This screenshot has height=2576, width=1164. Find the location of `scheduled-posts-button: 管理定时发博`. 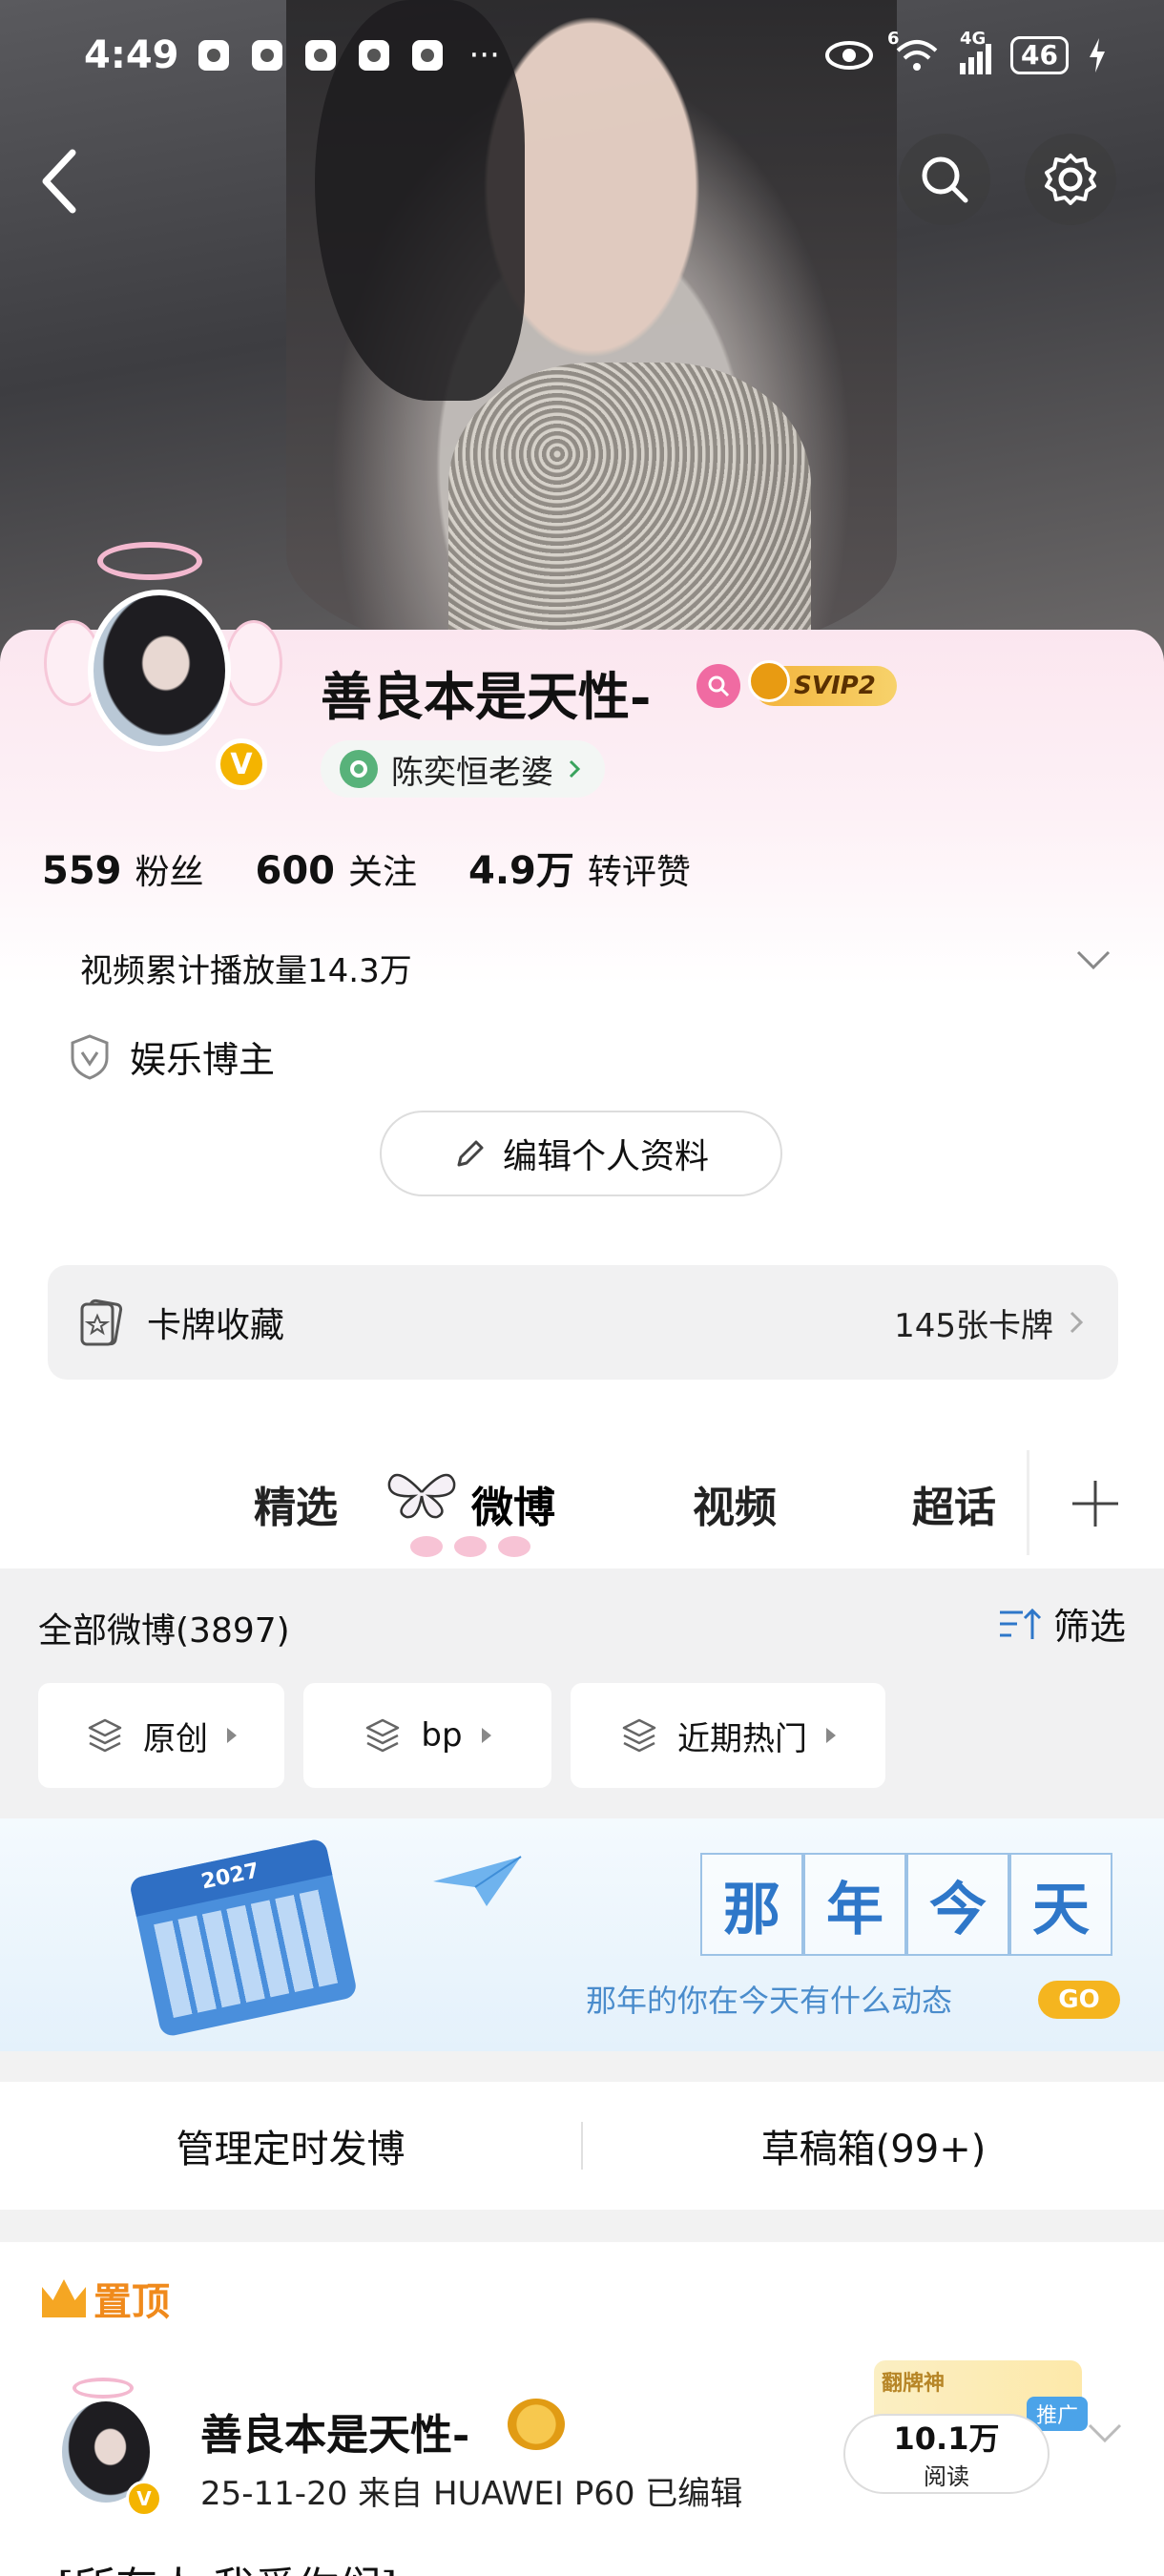

scheduled-posts-button: 管理定时发博 is located at coordinates (290, 2145).